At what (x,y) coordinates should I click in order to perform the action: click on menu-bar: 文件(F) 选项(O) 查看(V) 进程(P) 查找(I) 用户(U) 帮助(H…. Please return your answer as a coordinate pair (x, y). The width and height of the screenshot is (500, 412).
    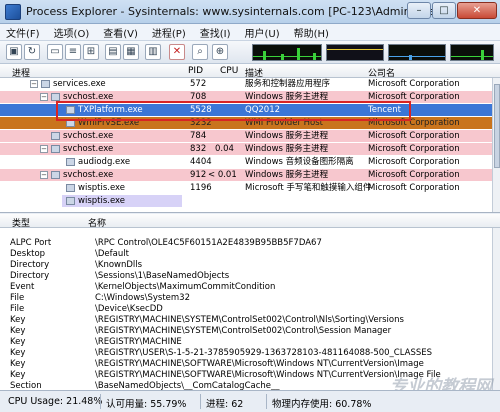
    Looking at the image, I should click on (250, 32).